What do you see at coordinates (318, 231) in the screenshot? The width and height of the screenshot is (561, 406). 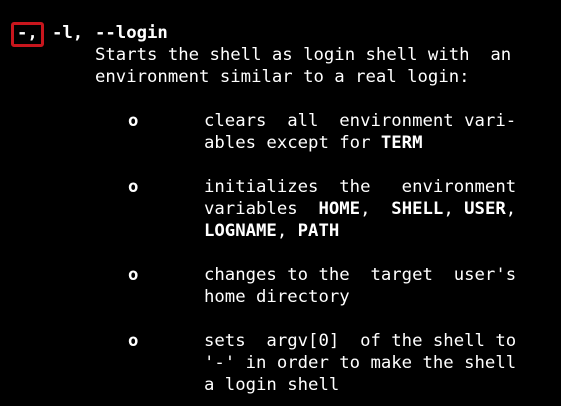 I see `bold-term: PATH` at bounding box center [318, 231].